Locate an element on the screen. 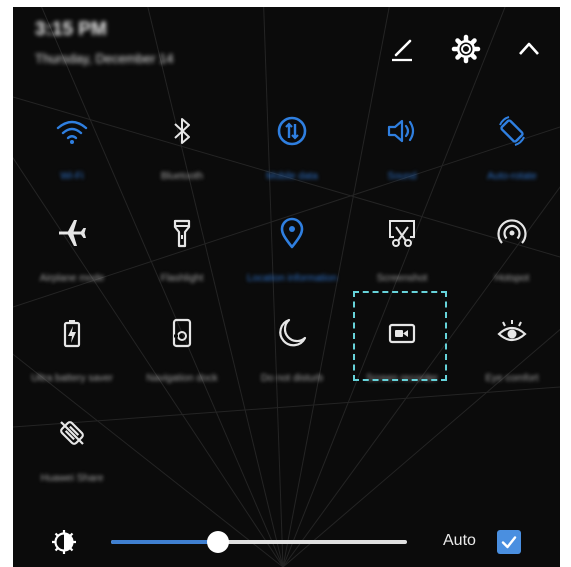  moon-icon is located at coordinates (293, 332).